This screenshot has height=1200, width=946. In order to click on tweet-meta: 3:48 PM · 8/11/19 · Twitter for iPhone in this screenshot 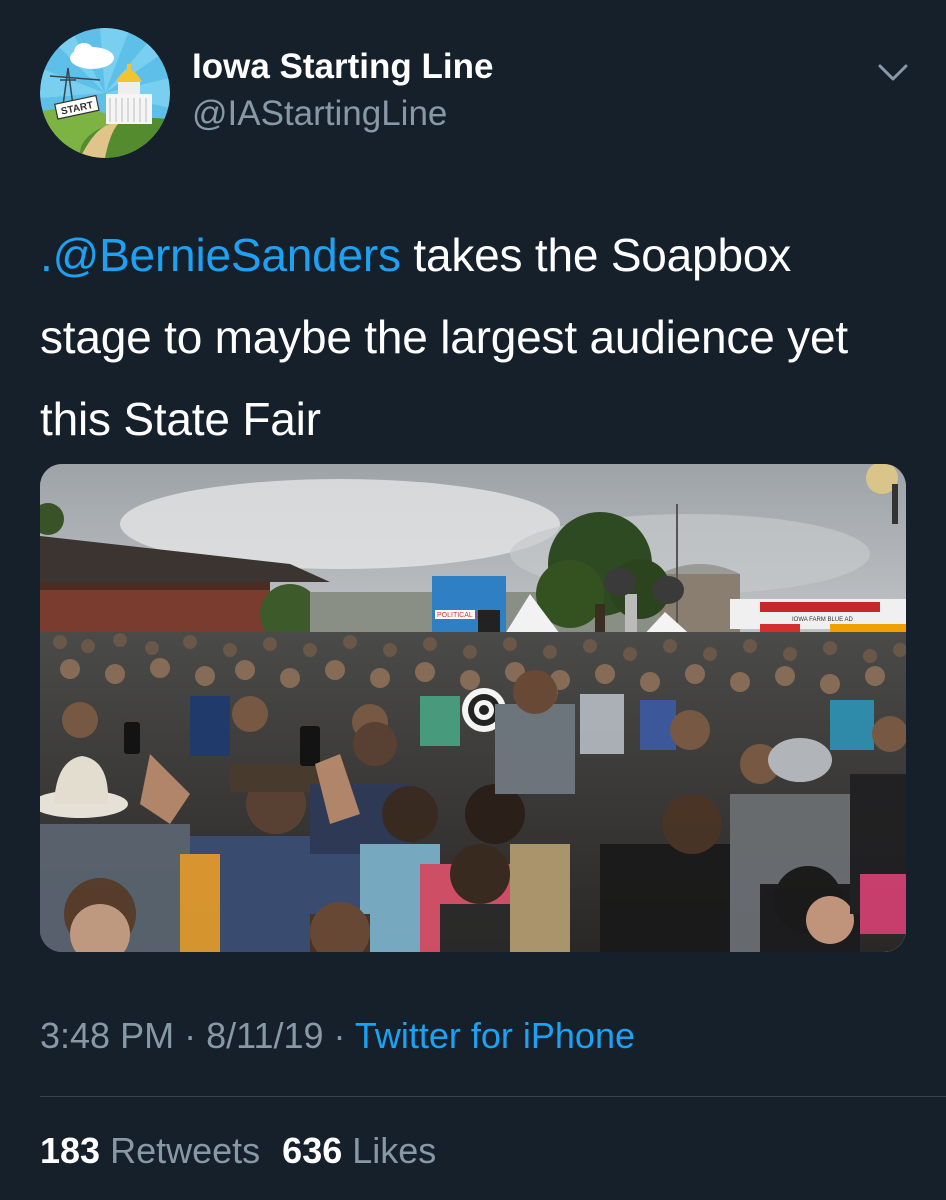, I will do `click(337, 1036)`.